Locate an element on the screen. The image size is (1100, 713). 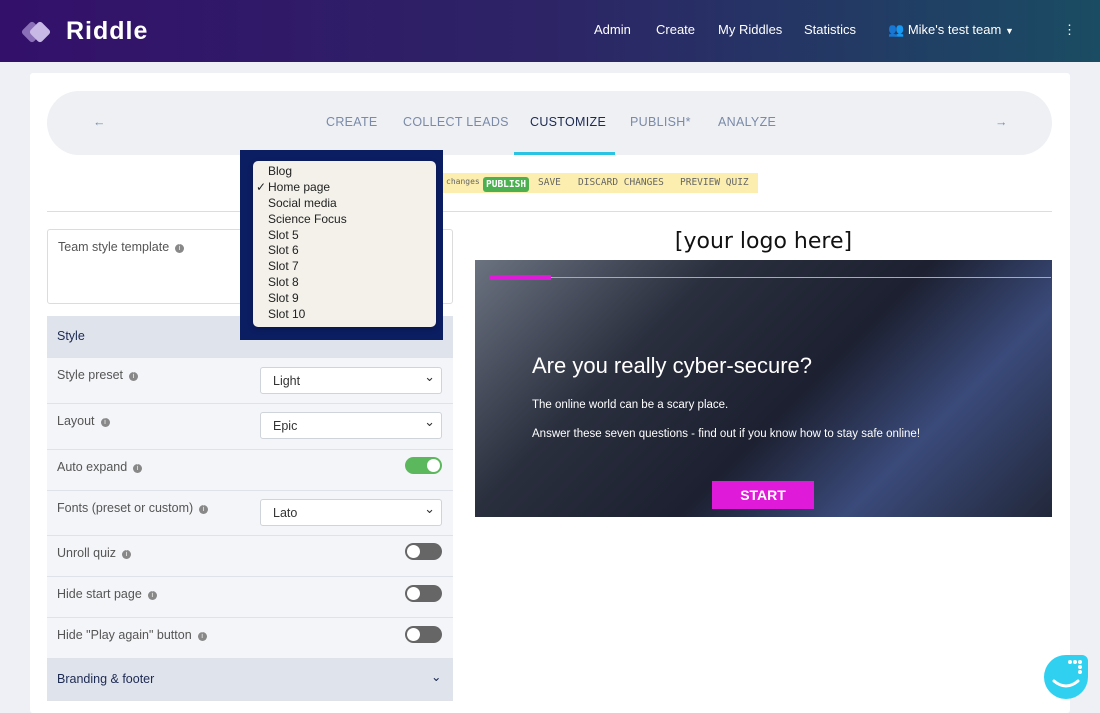
nav-create: Create is located at coordinates (675, 29).